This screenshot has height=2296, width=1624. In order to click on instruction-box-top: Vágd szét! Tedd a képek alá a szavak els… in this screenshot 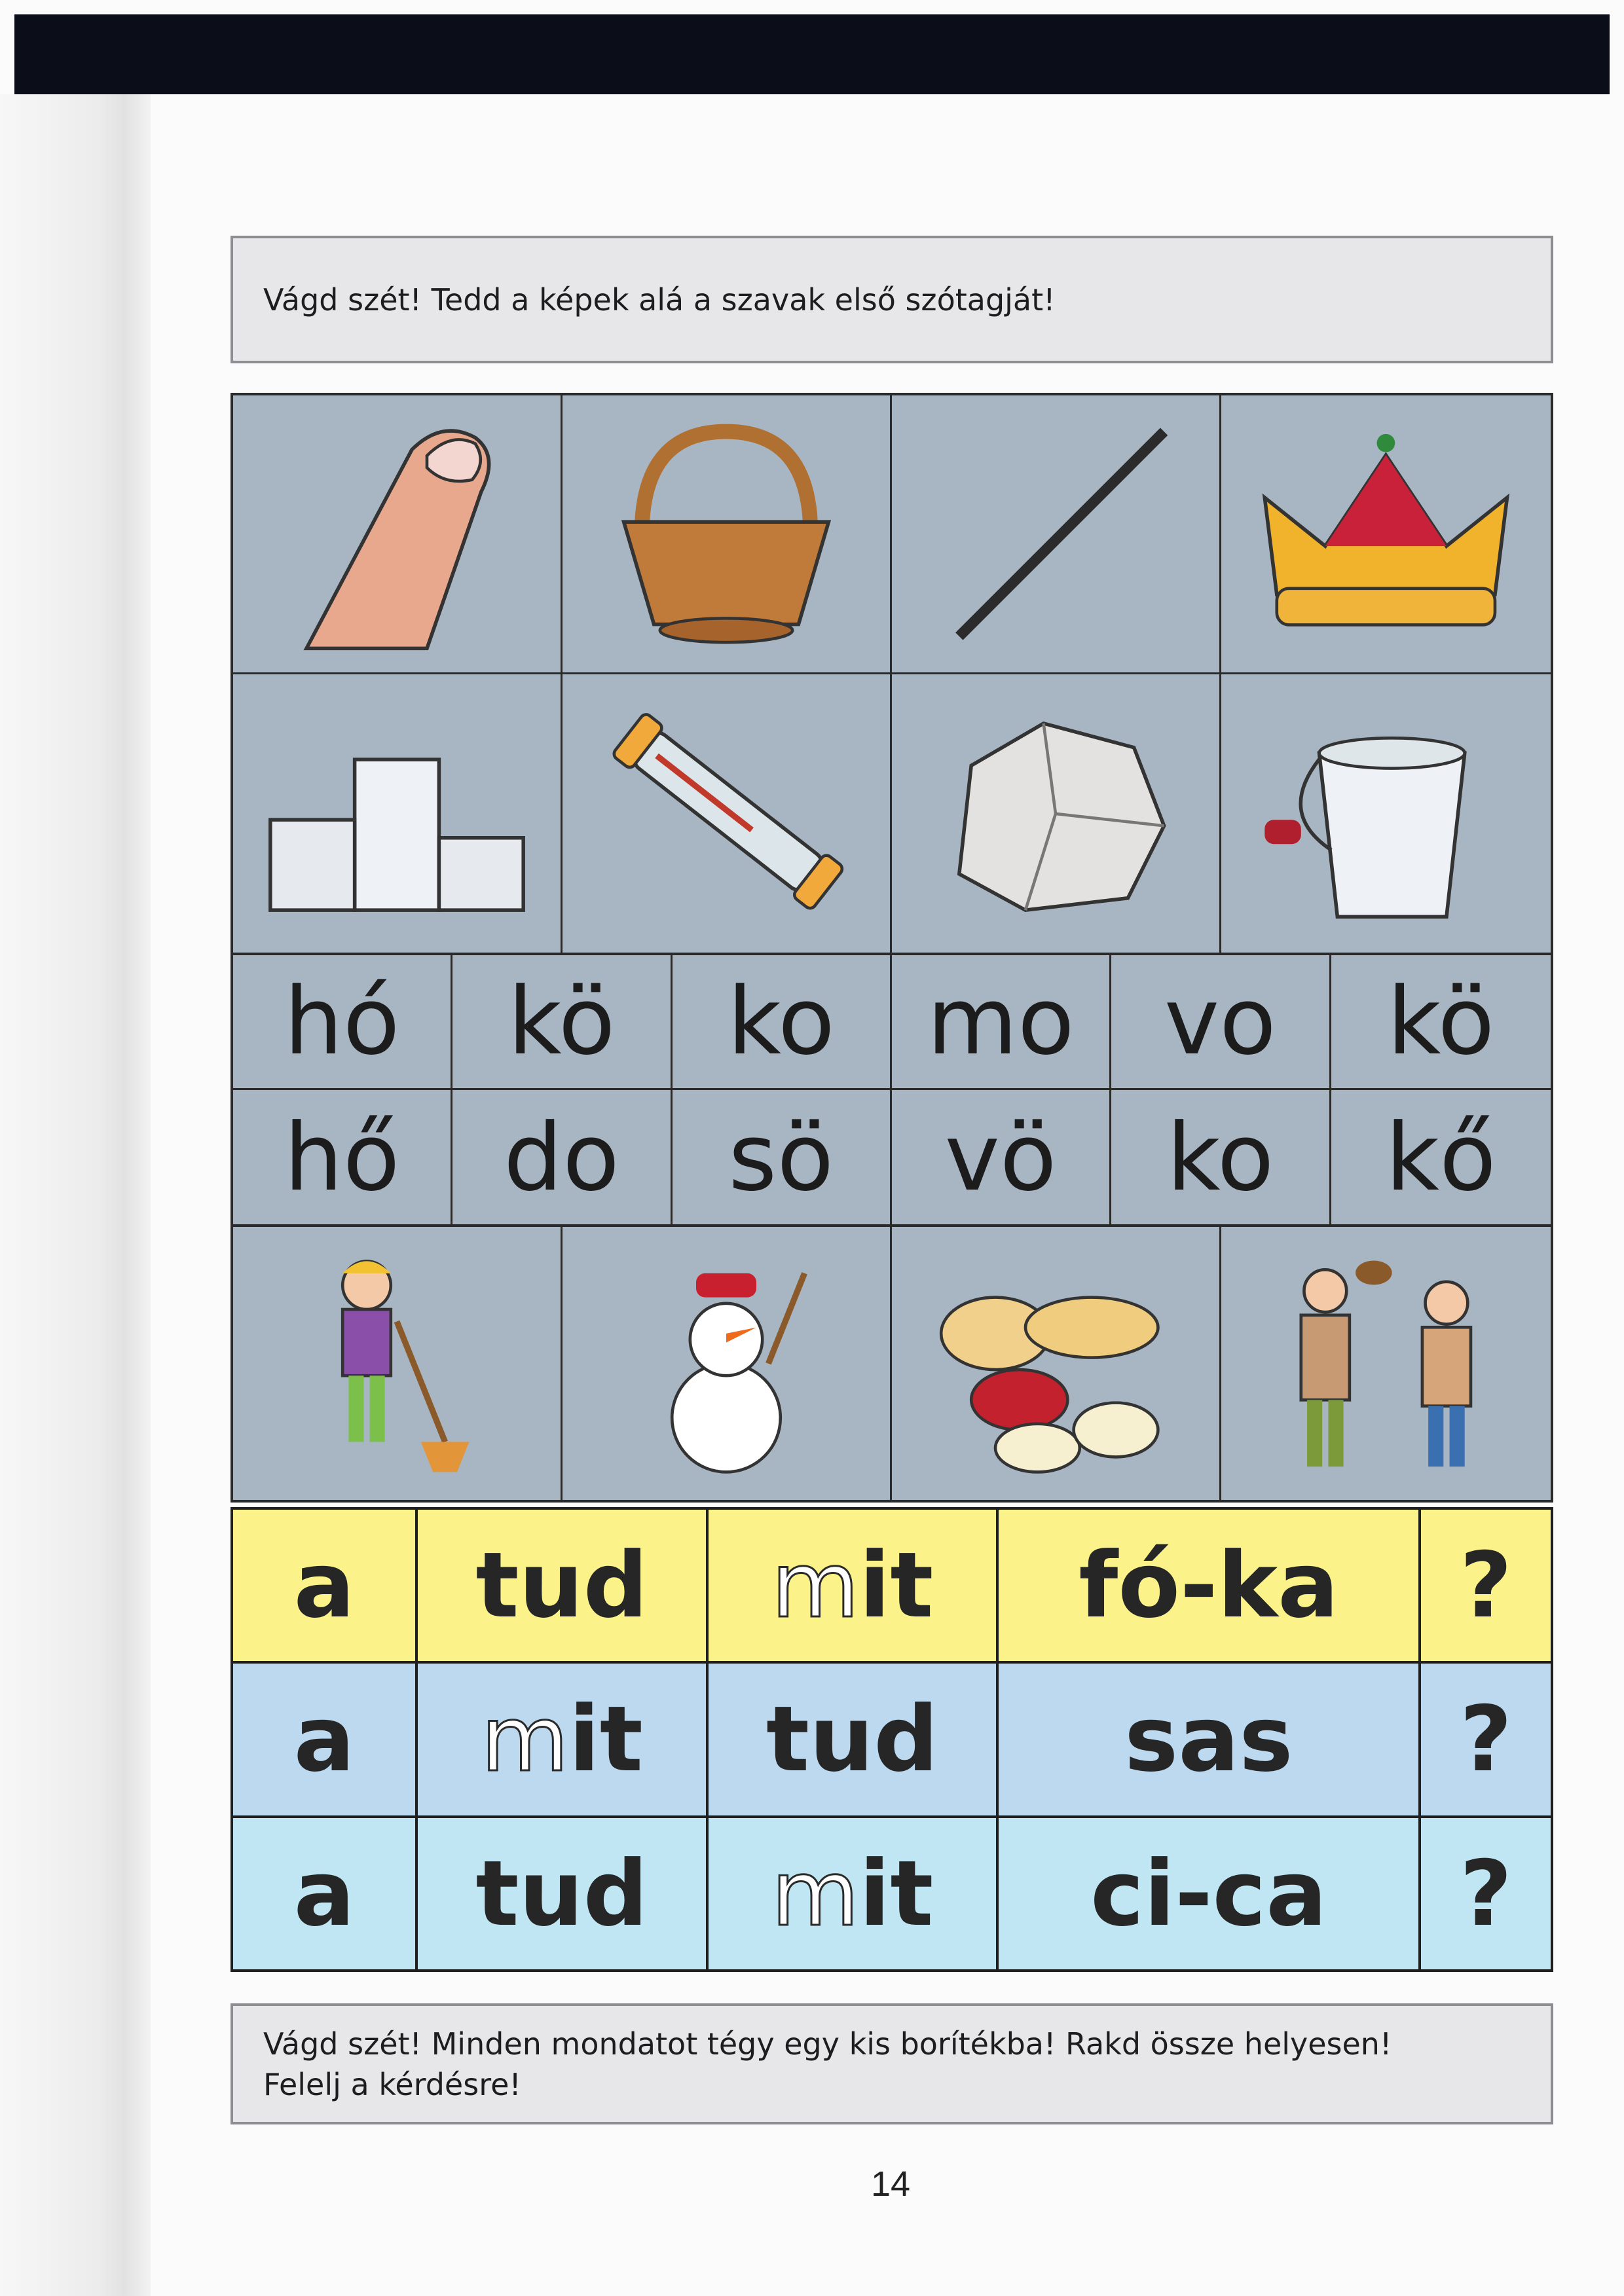, I will do `click(892, 299)`.